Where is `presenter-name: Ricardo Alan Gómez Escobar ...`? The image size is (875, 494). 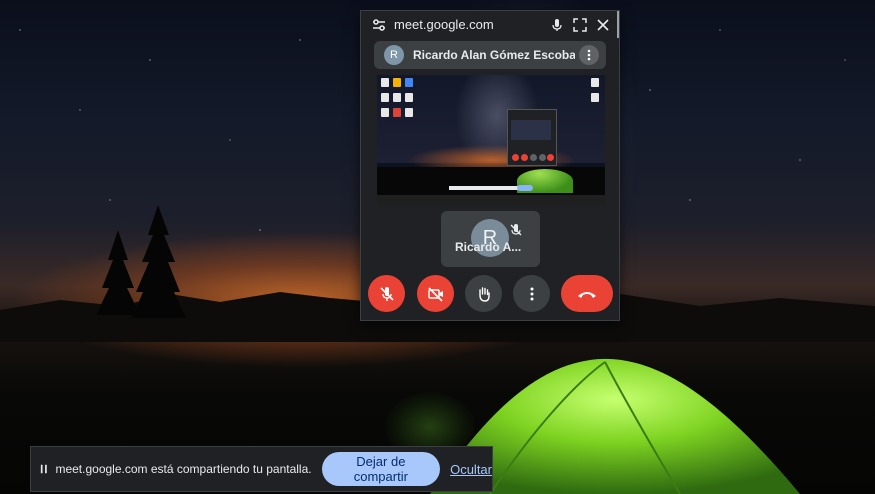 presenter-name: Ricardo Alan Gómez Escobar ... is located at coordinates (494, 55).